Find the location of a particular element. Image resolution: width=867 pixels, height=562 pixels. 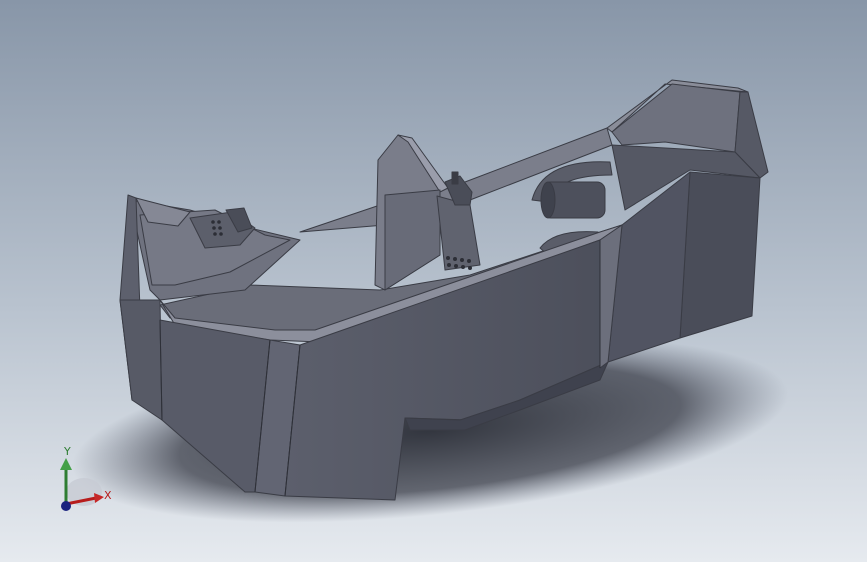

triad-graphic is located at coordinates (82, 484).